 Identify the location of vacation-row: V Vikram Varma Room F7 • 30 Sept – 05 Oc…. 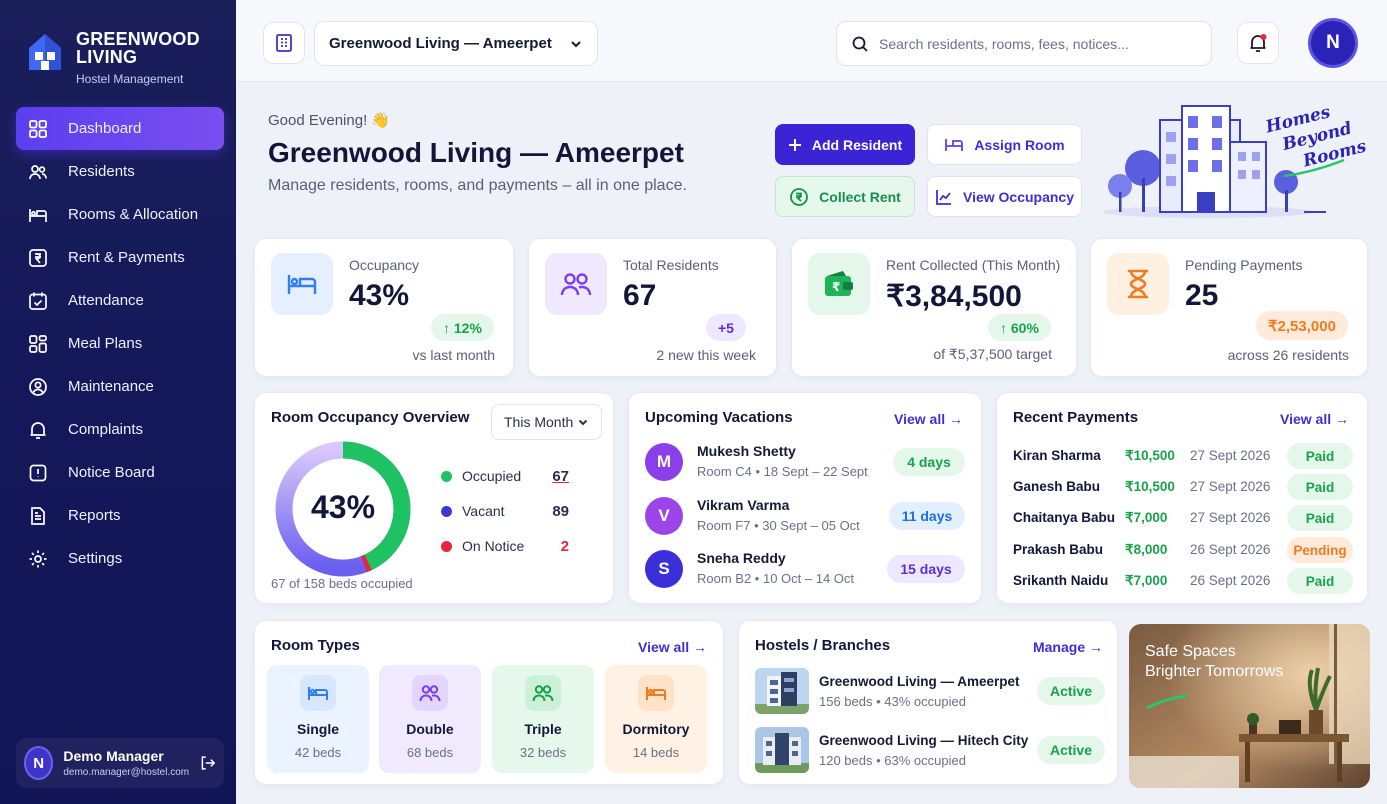
(805, 517).